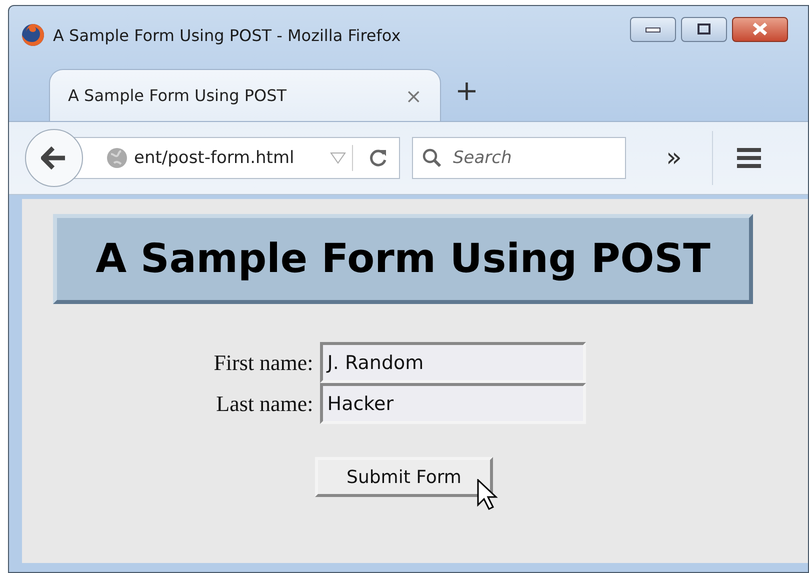  What do you see at coordinates (33, 35) in the screenshot?
I see `browser-logo-icon` at bounding box center [33, 35].